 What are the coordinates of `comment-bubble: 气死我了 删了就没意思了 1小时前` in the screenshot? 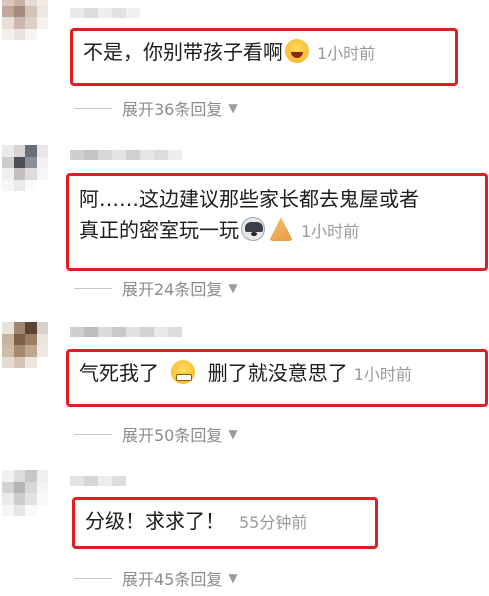 It's located at (277, 378).